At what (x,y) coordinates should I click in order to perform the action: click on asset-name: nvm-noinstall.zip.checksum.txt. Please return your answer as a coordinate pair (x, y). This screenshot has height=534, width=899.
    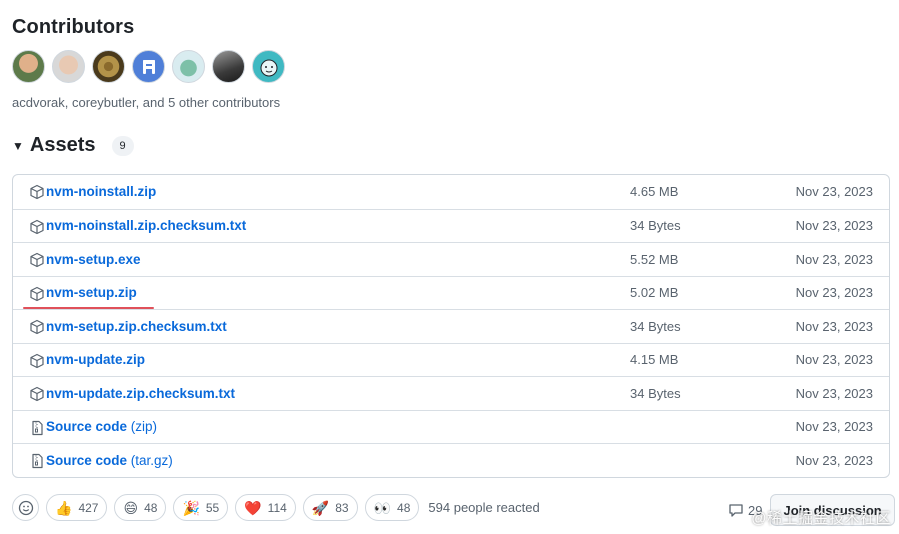
    Looking at the image, I should click on (146, 226).